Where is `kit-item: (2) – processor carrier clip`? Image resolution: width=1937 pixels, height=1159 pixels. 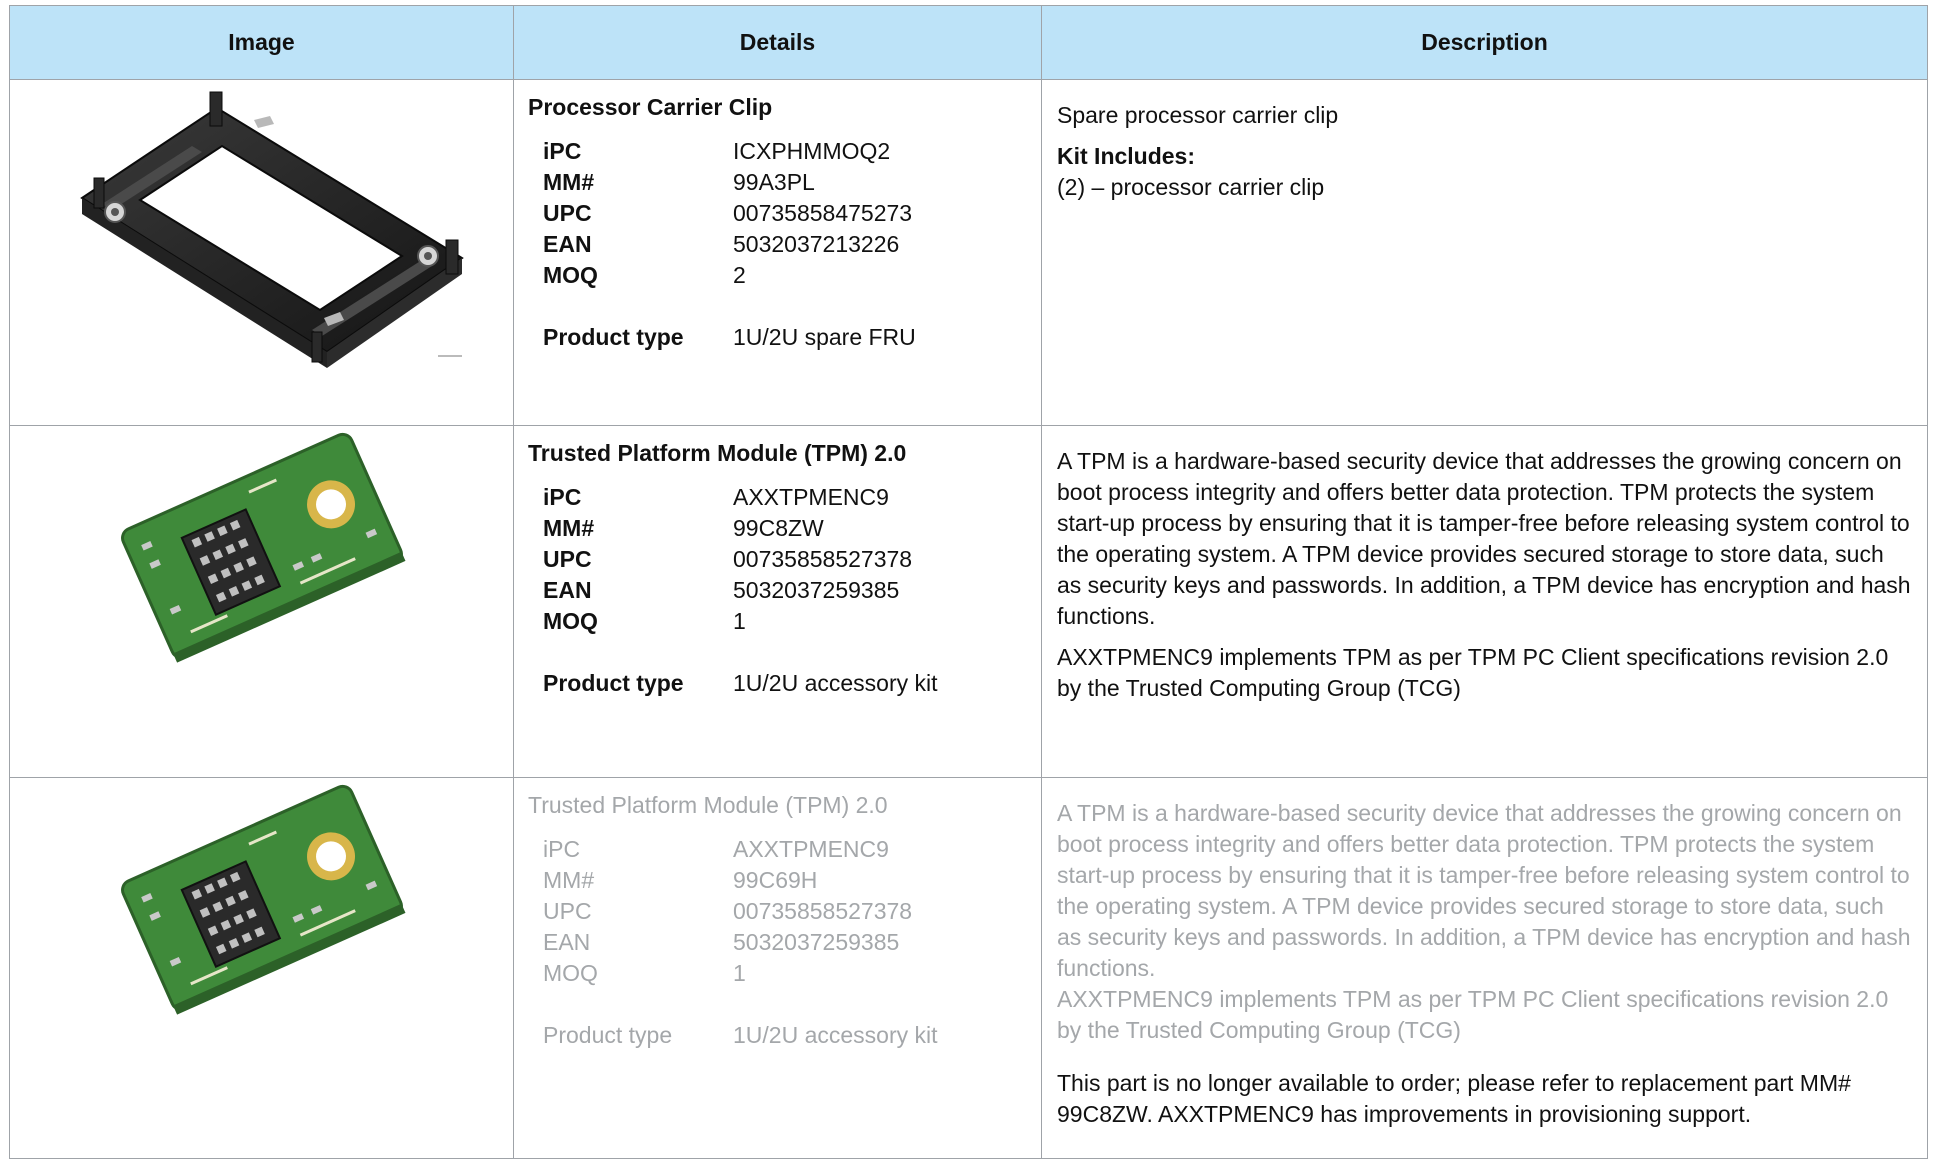
kit-item: (2) – processor carrier clip is located at coordinates (1191, 187).